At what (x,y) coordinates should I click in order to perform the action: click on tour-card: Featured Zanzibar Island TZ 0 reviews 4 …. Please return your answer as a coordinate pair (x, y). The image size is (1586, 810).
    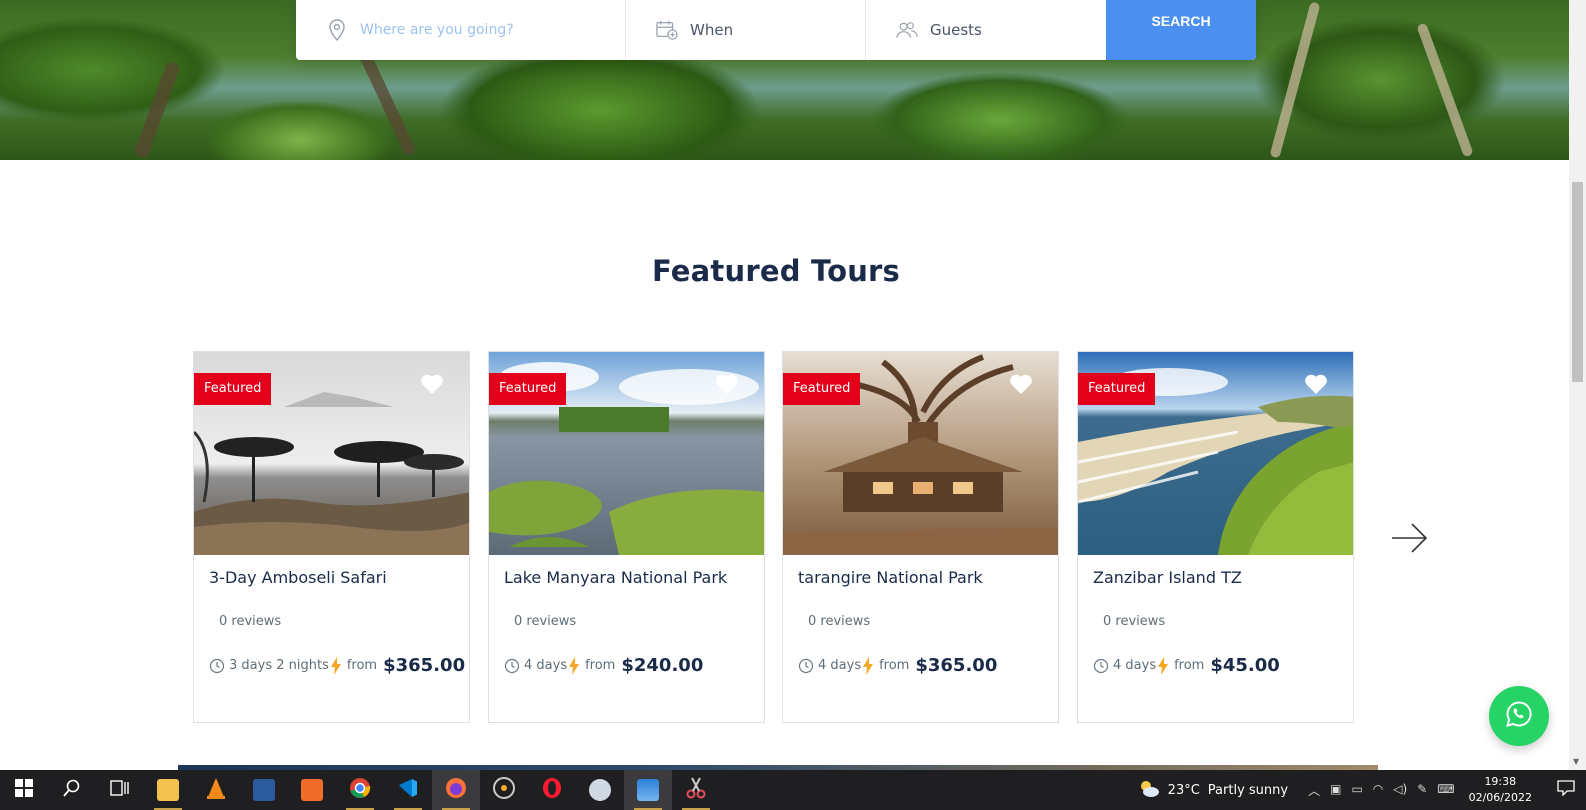
    Looking at the image, I should click on (1215, 537).